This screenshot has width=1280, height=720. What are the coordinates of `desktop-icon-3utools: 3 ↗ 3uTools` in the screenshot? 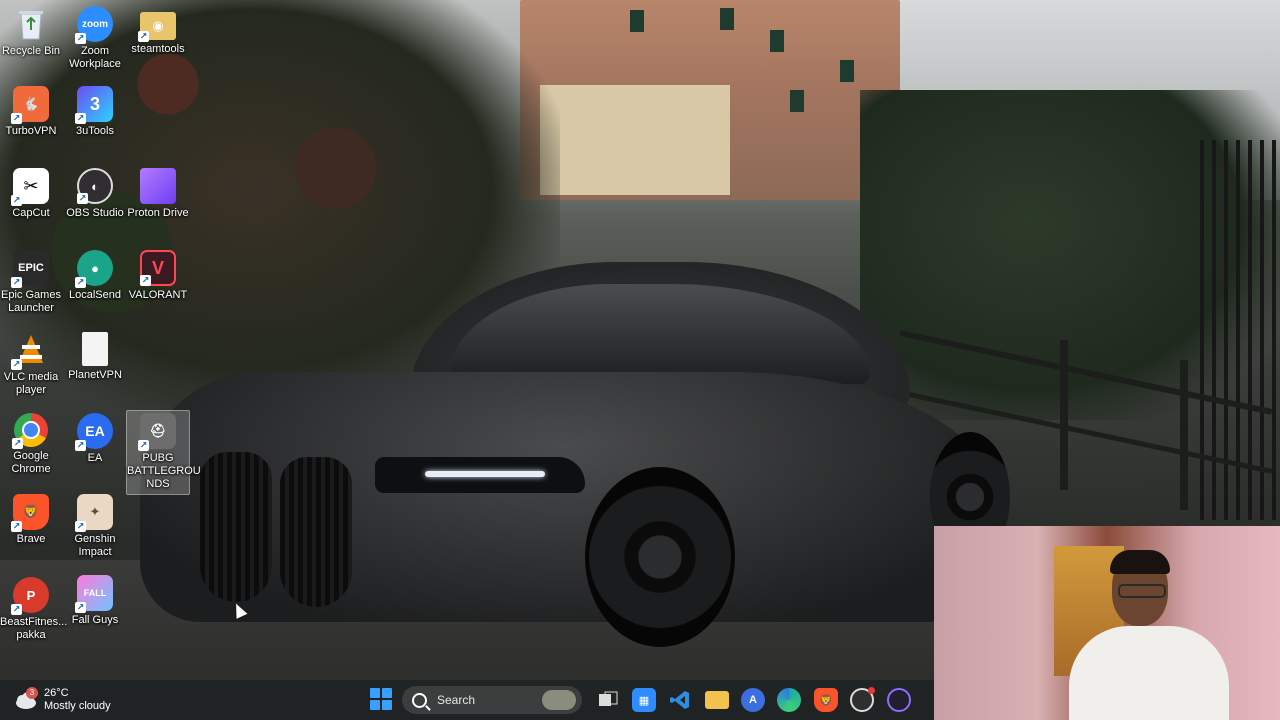 It's located at (95, 112).